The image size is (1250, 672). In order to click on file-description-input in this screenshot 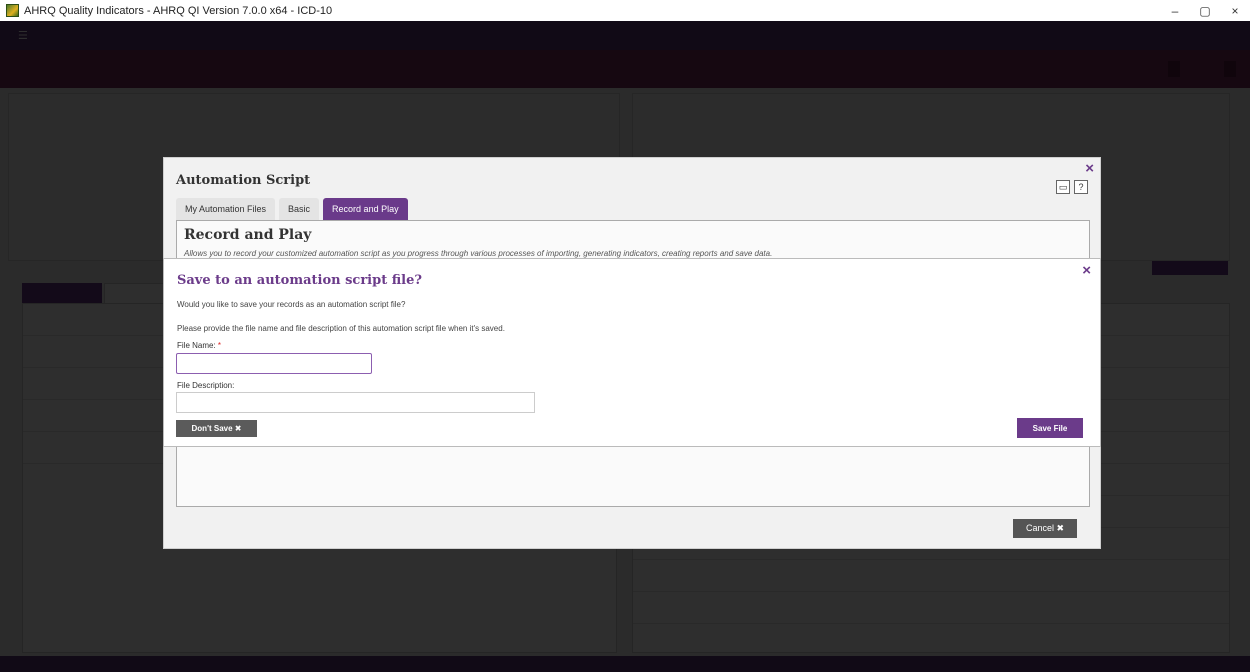, I will do `click(355, 402)`.